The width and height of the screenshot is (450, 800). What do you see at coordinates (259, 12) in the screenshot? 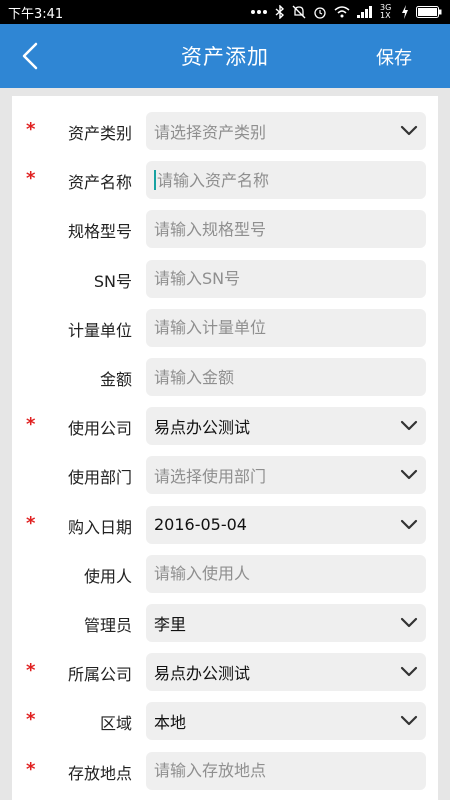
I see `more-dots-icon` at bounding box center [259, 12].